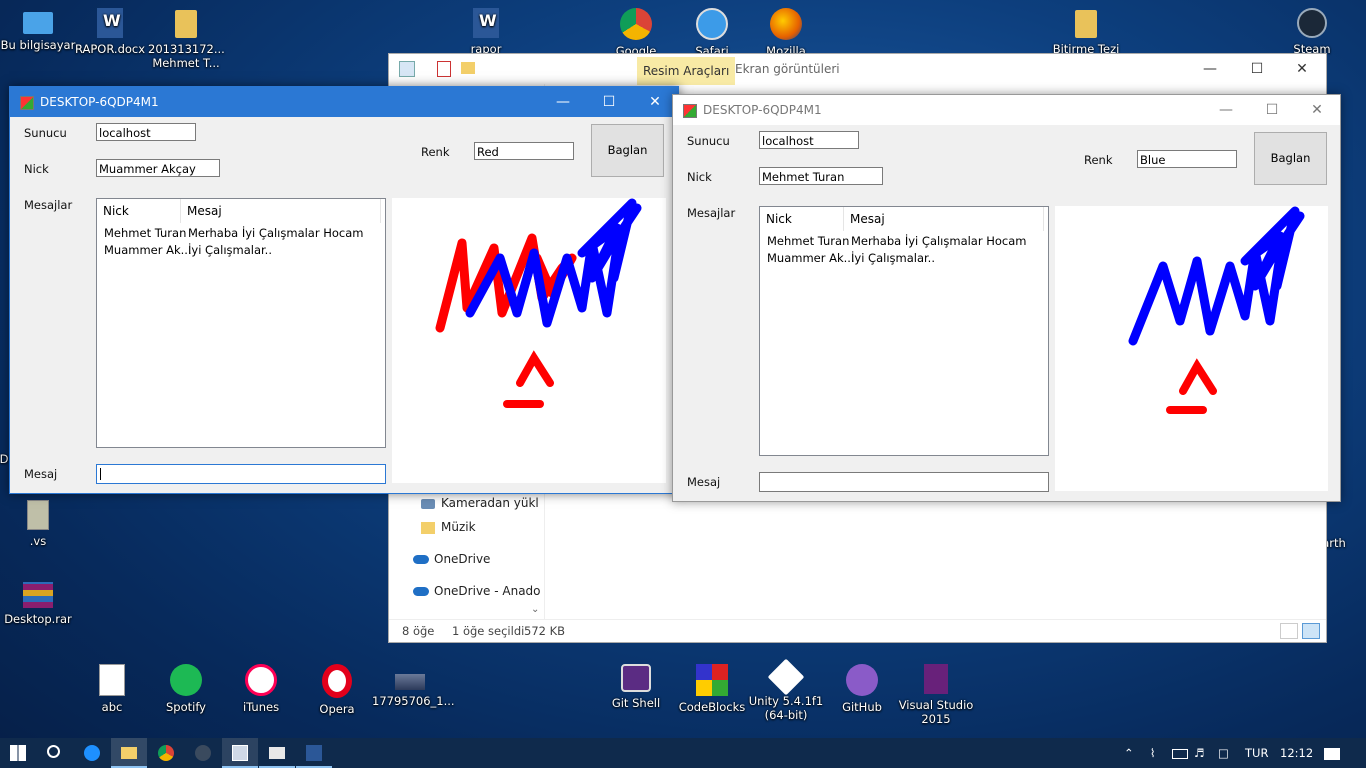 The width and height of the screenshot is (1366, 768). I want to click on taskbar-chat-app, so click(240, 753).